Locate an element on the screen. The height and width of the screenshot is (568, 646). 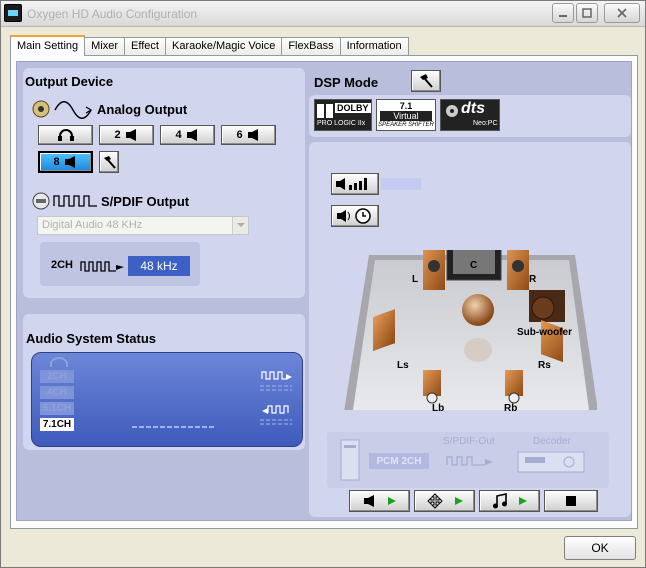
analog-wave-icon is located at coordinates (73, 110).